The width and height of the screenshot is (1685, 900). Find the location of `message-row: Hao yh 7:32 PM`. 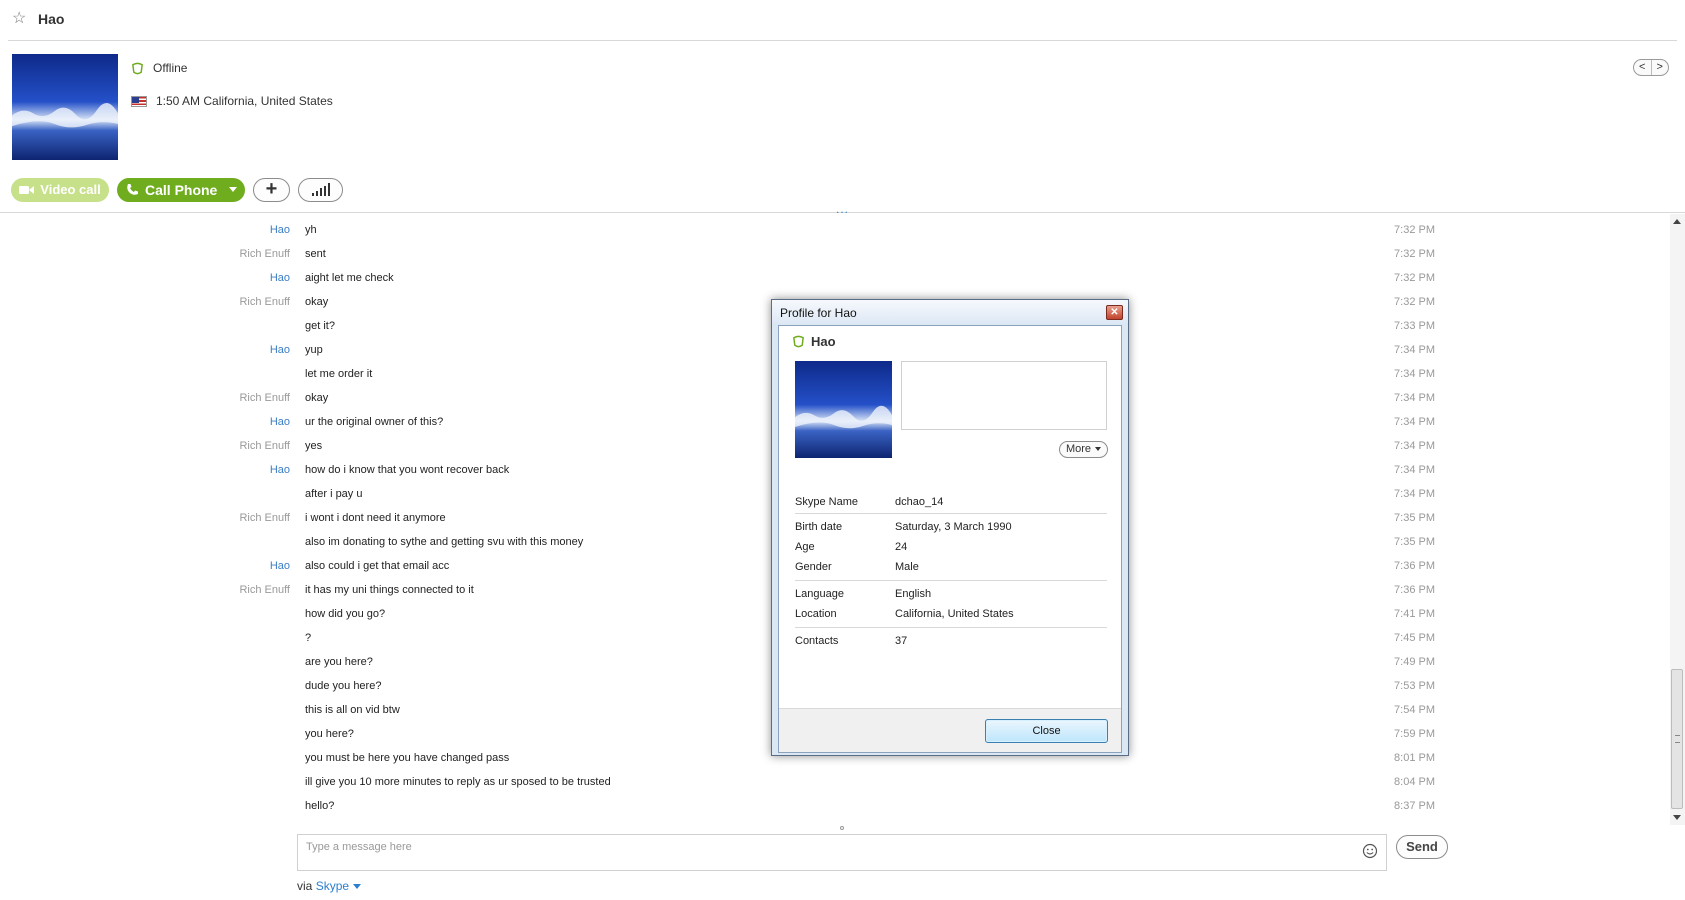

message-row: Hao yh 7:32 PM is located at coordinates (835, 231).